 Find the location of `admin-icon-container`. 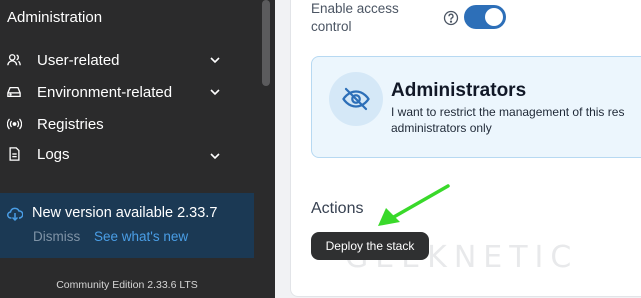

admin-icon-container is located at coordinates (356, 99).